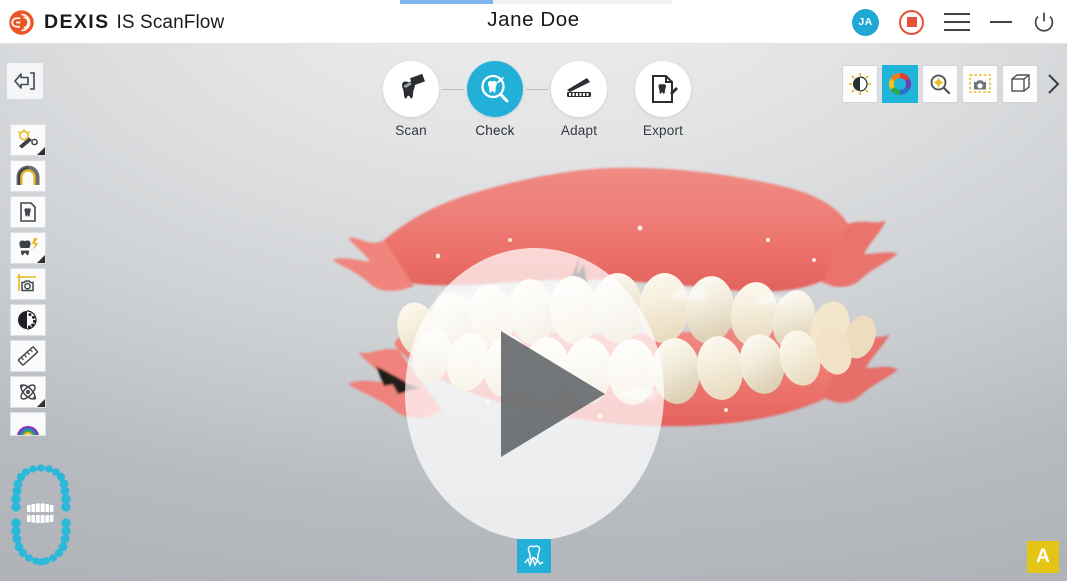  I want to click on view-toolbar, so click(953, 84).